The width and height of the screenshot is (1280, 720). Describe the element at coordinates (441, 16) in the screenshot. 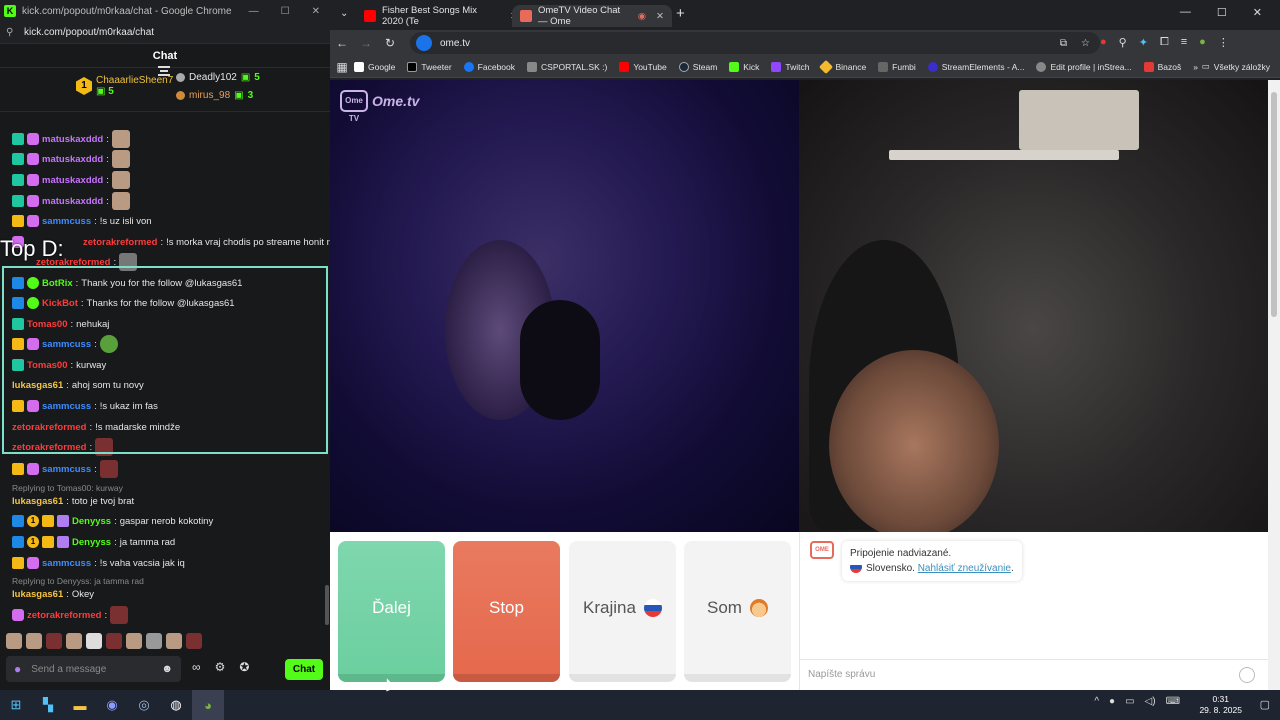

I see `tab-youtube: Fisher Best Songs Mix 2020 (Te ✕` at that location.